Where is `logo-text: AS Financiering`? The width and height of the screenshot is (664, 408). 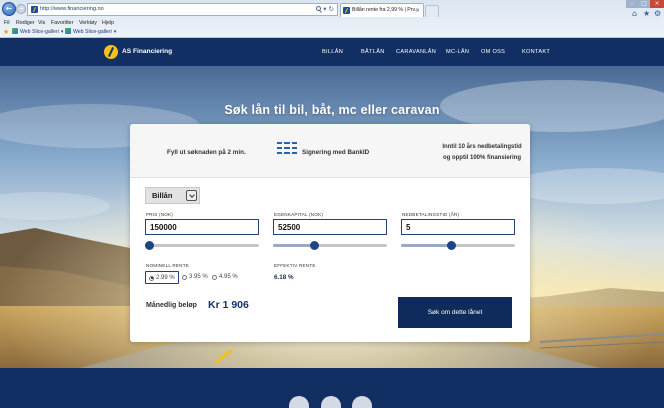
logo-text: AS Financiering is located at coordinates (147, 52).